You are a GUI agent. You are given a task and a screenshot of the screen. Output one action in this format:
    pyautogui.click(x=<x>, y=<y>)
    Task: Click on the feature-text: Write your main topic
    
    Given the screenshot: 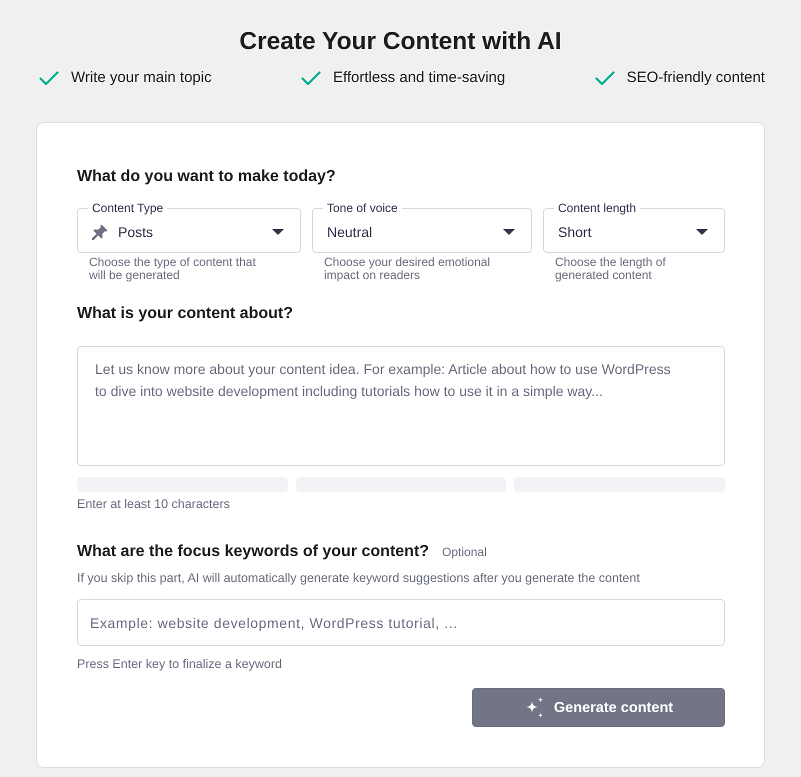 What is the action you would take?
    pyautogui.click(x=141, y=78)
    